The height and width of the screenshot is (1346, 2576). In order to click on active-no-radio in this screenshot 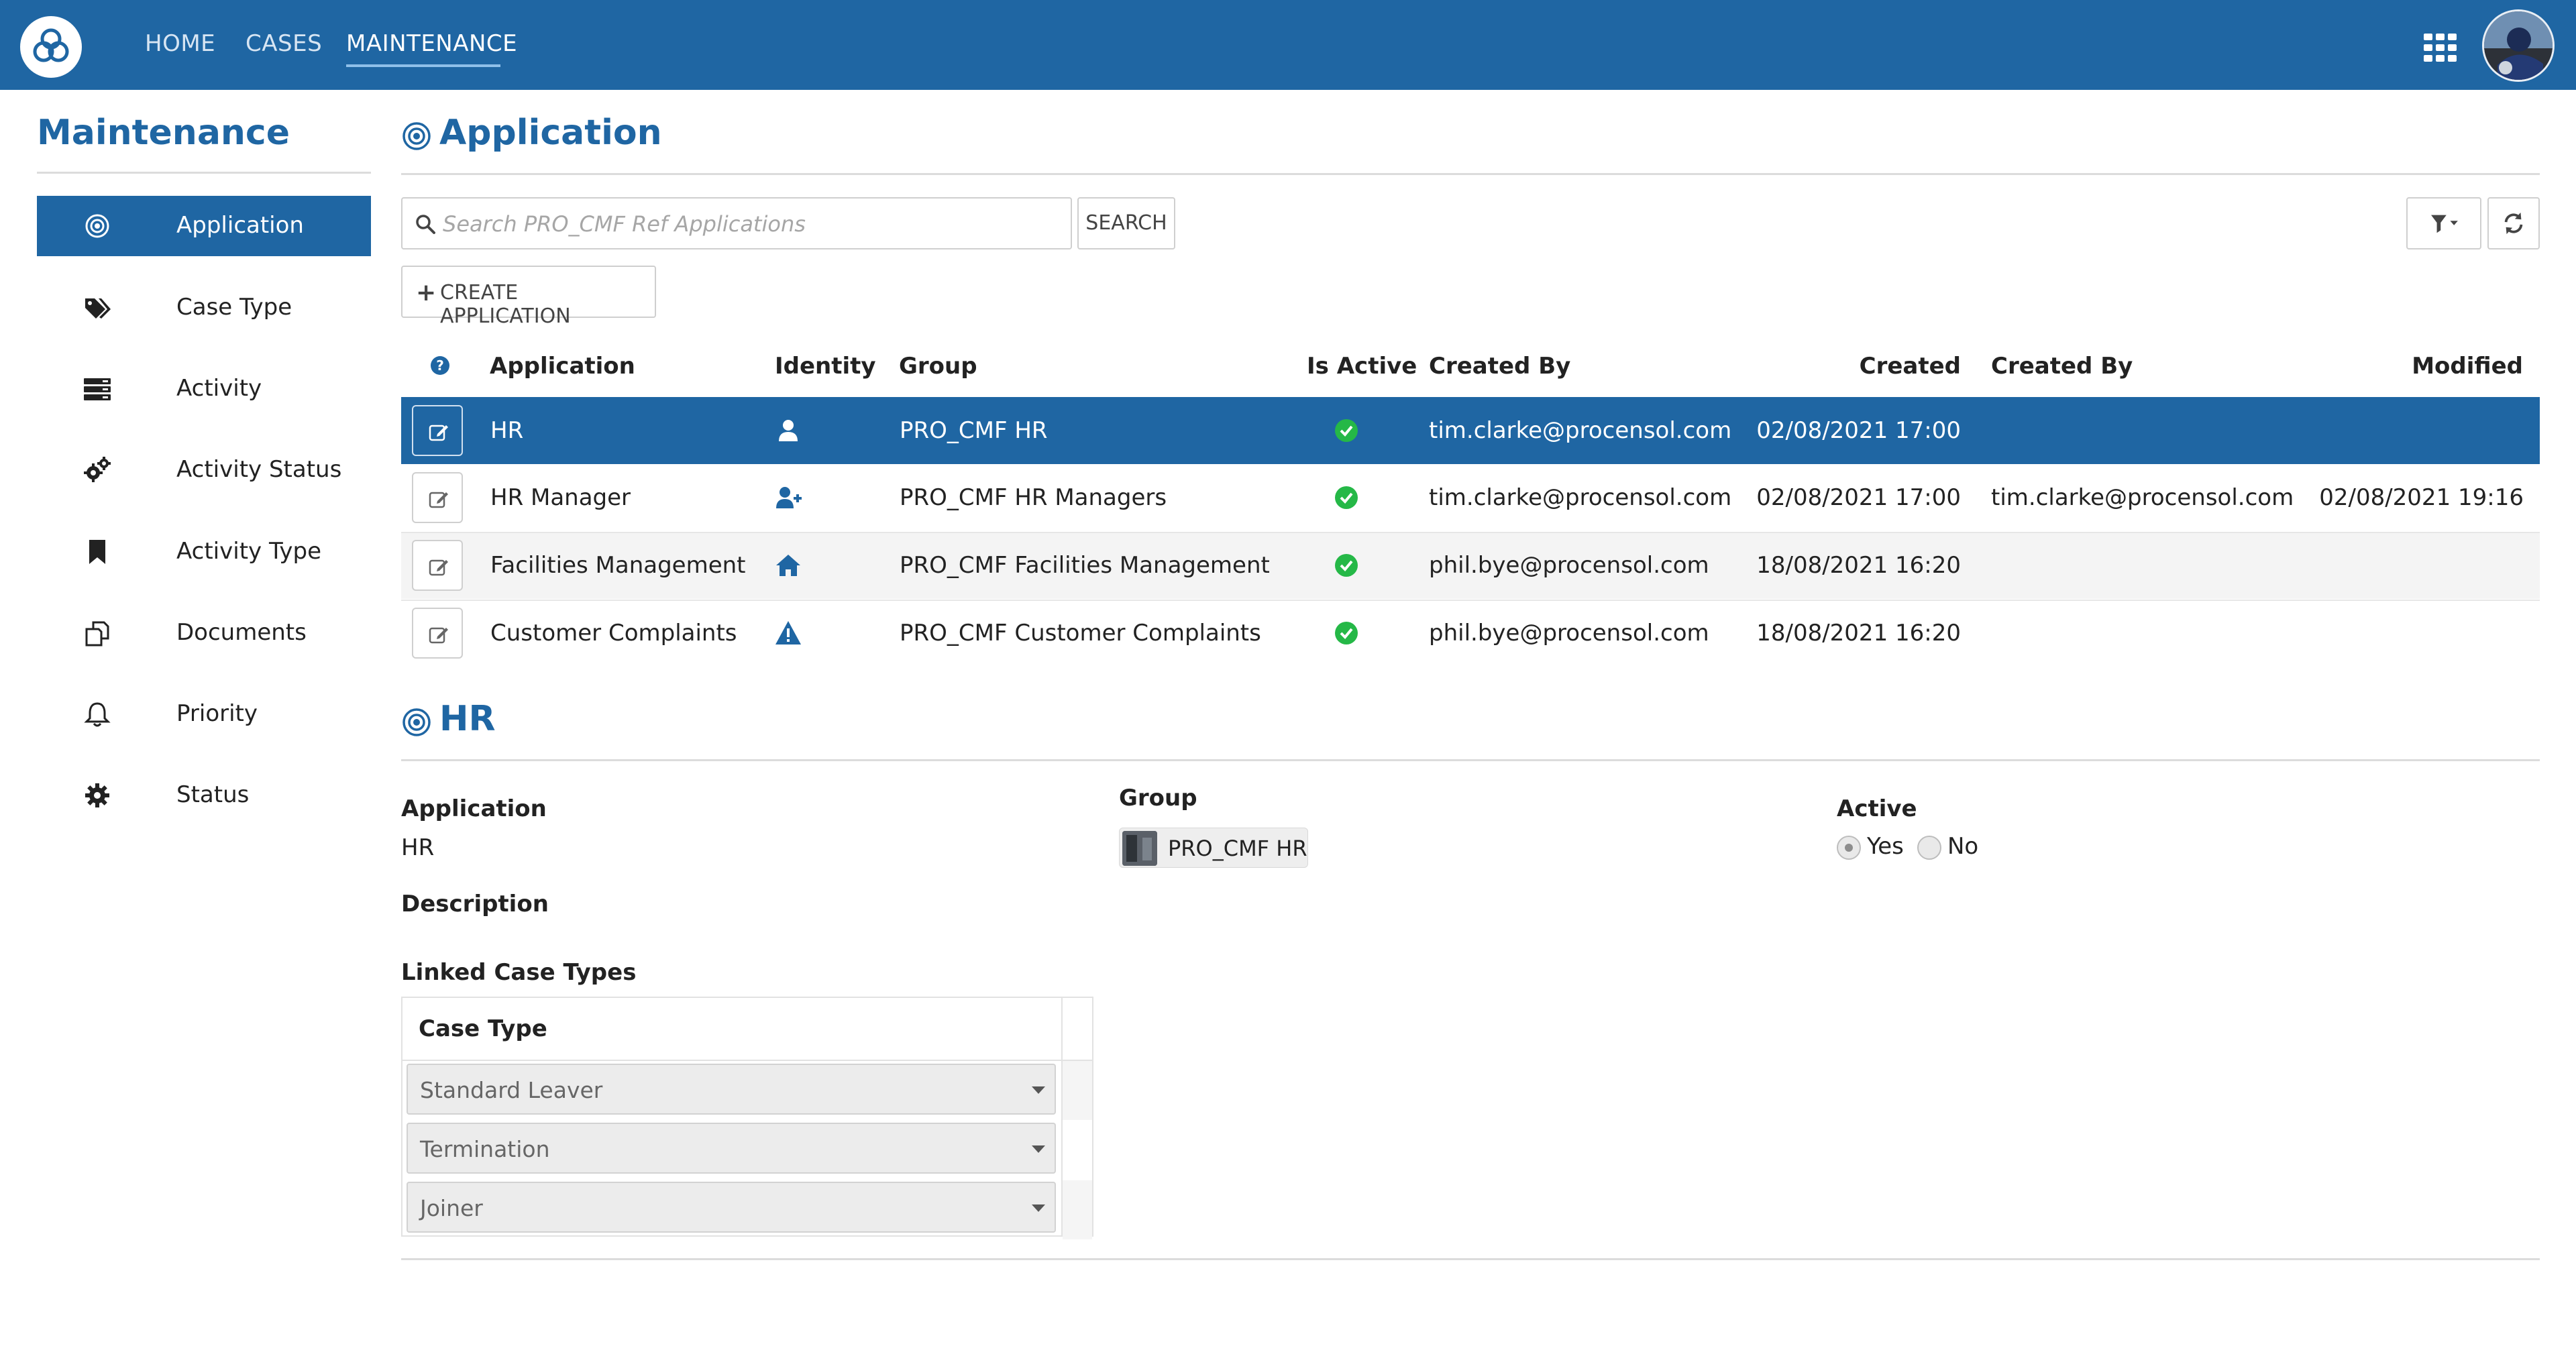, I will do `click(1929, 848)`.